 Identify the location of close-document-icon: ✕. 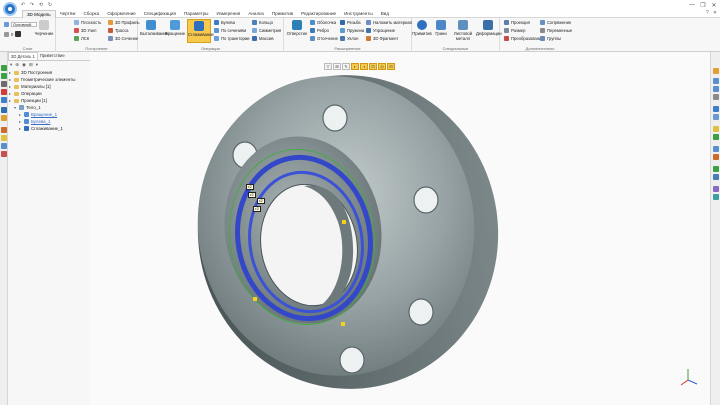
(715, 13).